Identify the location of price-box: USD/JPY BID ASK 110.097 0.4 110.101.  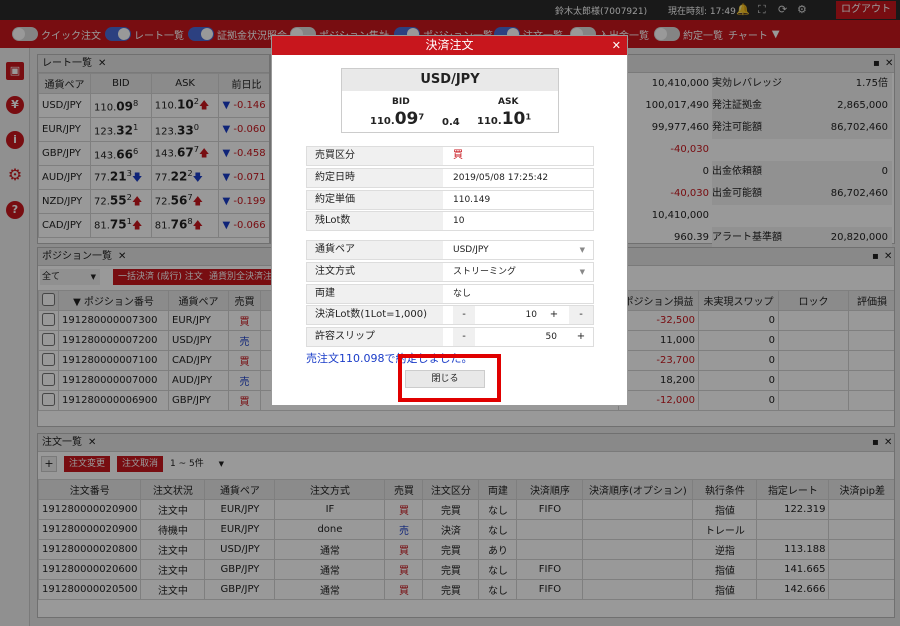
(450, 100).